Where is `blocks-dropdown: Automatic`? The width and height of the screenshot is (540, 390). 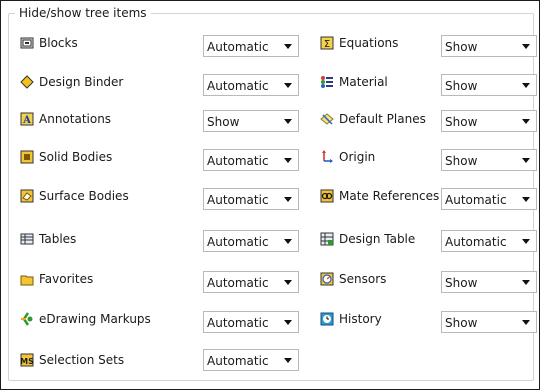
blocks-dropdown: Automatic is located at coordinates (251, 46).